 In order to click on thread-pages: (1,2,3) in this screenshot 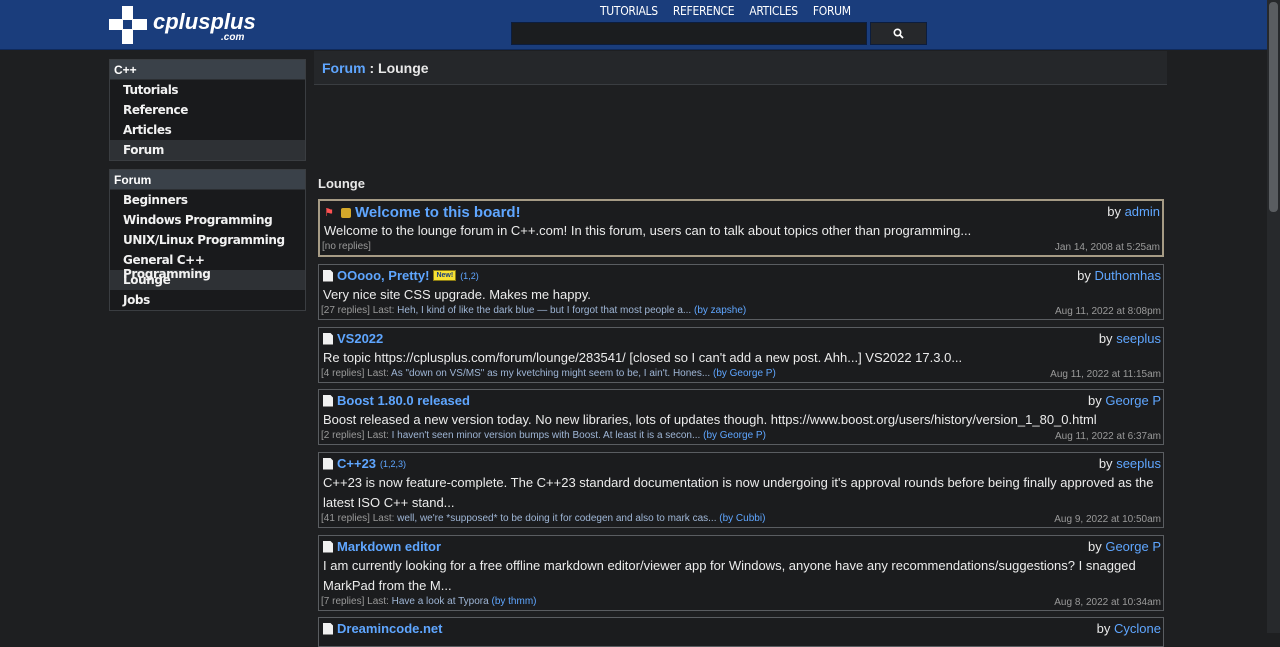, I will do `click(393, 464)`.